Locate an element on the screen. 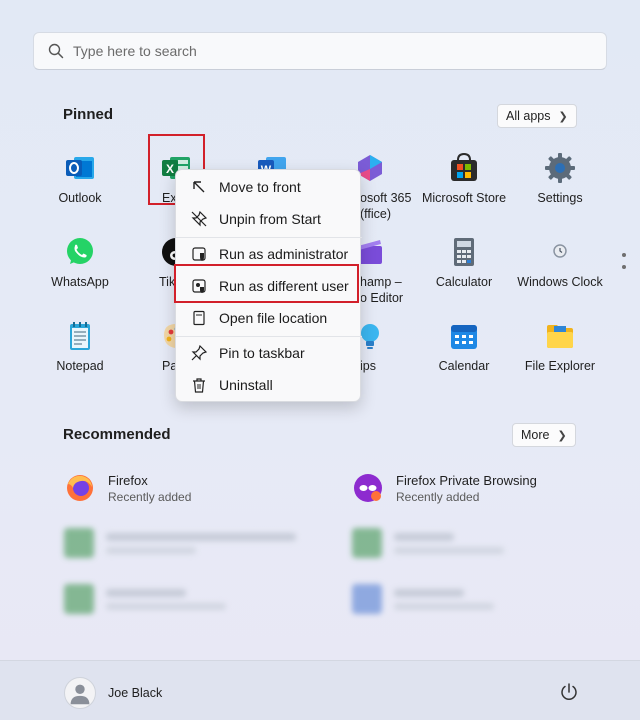  pinned-app-notepad: Notepad is located at coordinates (80, 347).